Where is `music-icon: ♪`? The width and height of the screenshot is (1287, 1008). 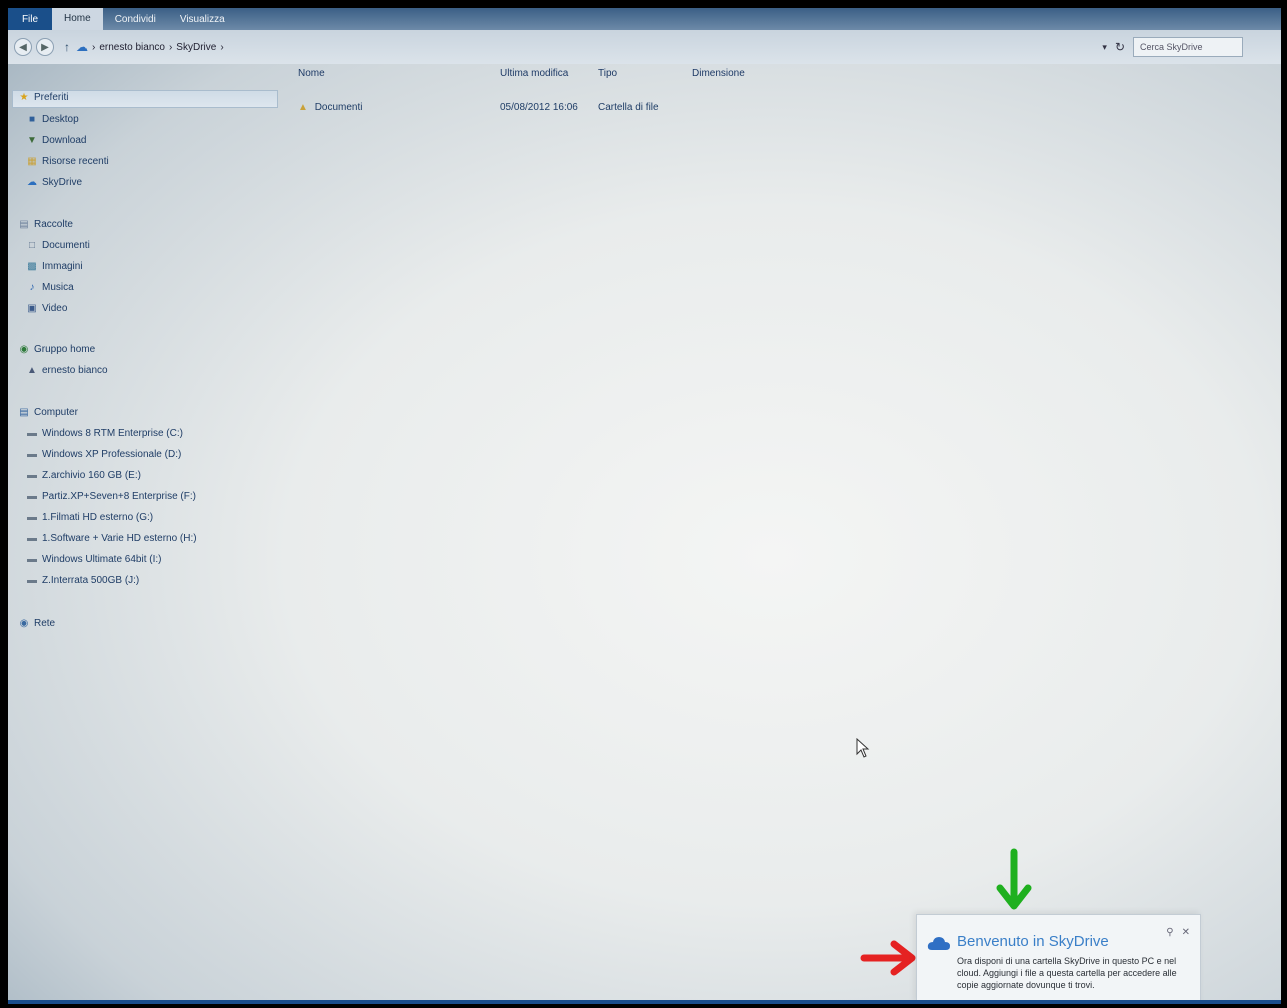 music-icon: ♪ is located at coordinates (32, 287).